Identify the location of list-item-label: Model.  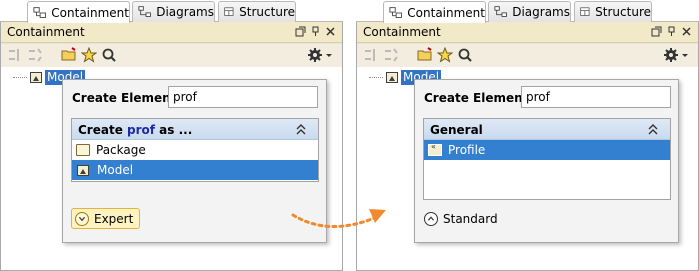
(115, 170).